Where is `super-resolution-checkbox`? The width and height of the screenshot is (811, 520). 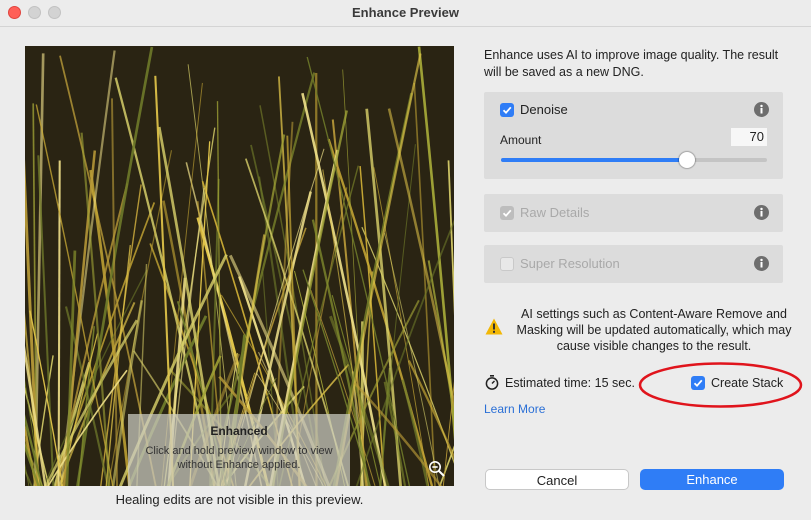
super-resolution-checkbox is located at coordinates (507, 264).